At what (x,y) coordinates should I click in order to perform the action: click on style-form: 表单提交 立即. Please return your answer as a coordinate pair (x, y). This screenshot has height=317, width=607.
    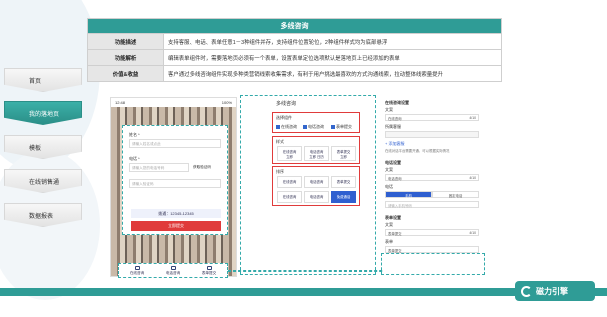
    Looking at the image, I should click on (343, 153).